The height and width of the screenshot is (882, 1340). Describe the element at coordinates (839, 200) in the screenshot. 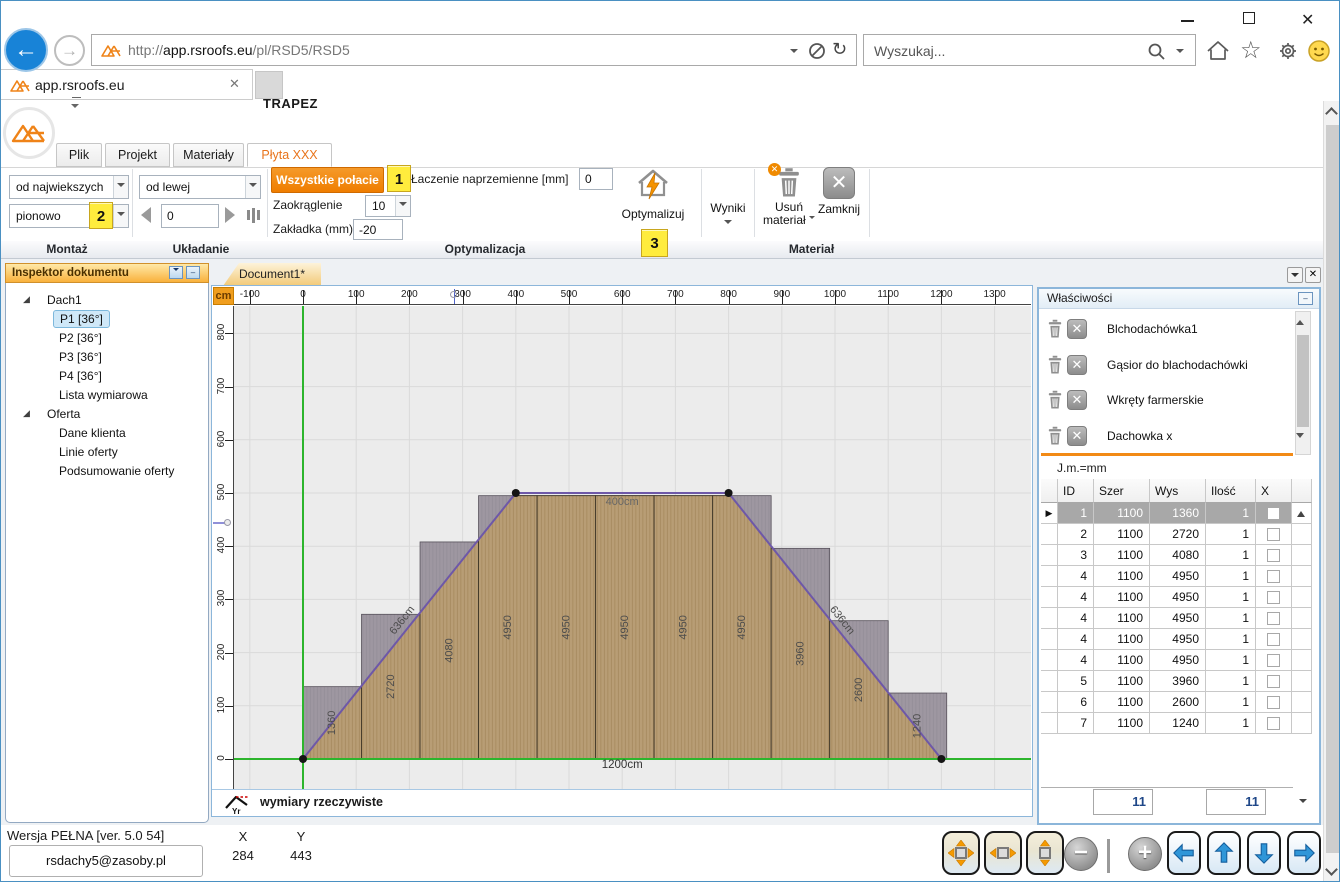

I see `close-material-button: ✕ Zamknij` at that location.